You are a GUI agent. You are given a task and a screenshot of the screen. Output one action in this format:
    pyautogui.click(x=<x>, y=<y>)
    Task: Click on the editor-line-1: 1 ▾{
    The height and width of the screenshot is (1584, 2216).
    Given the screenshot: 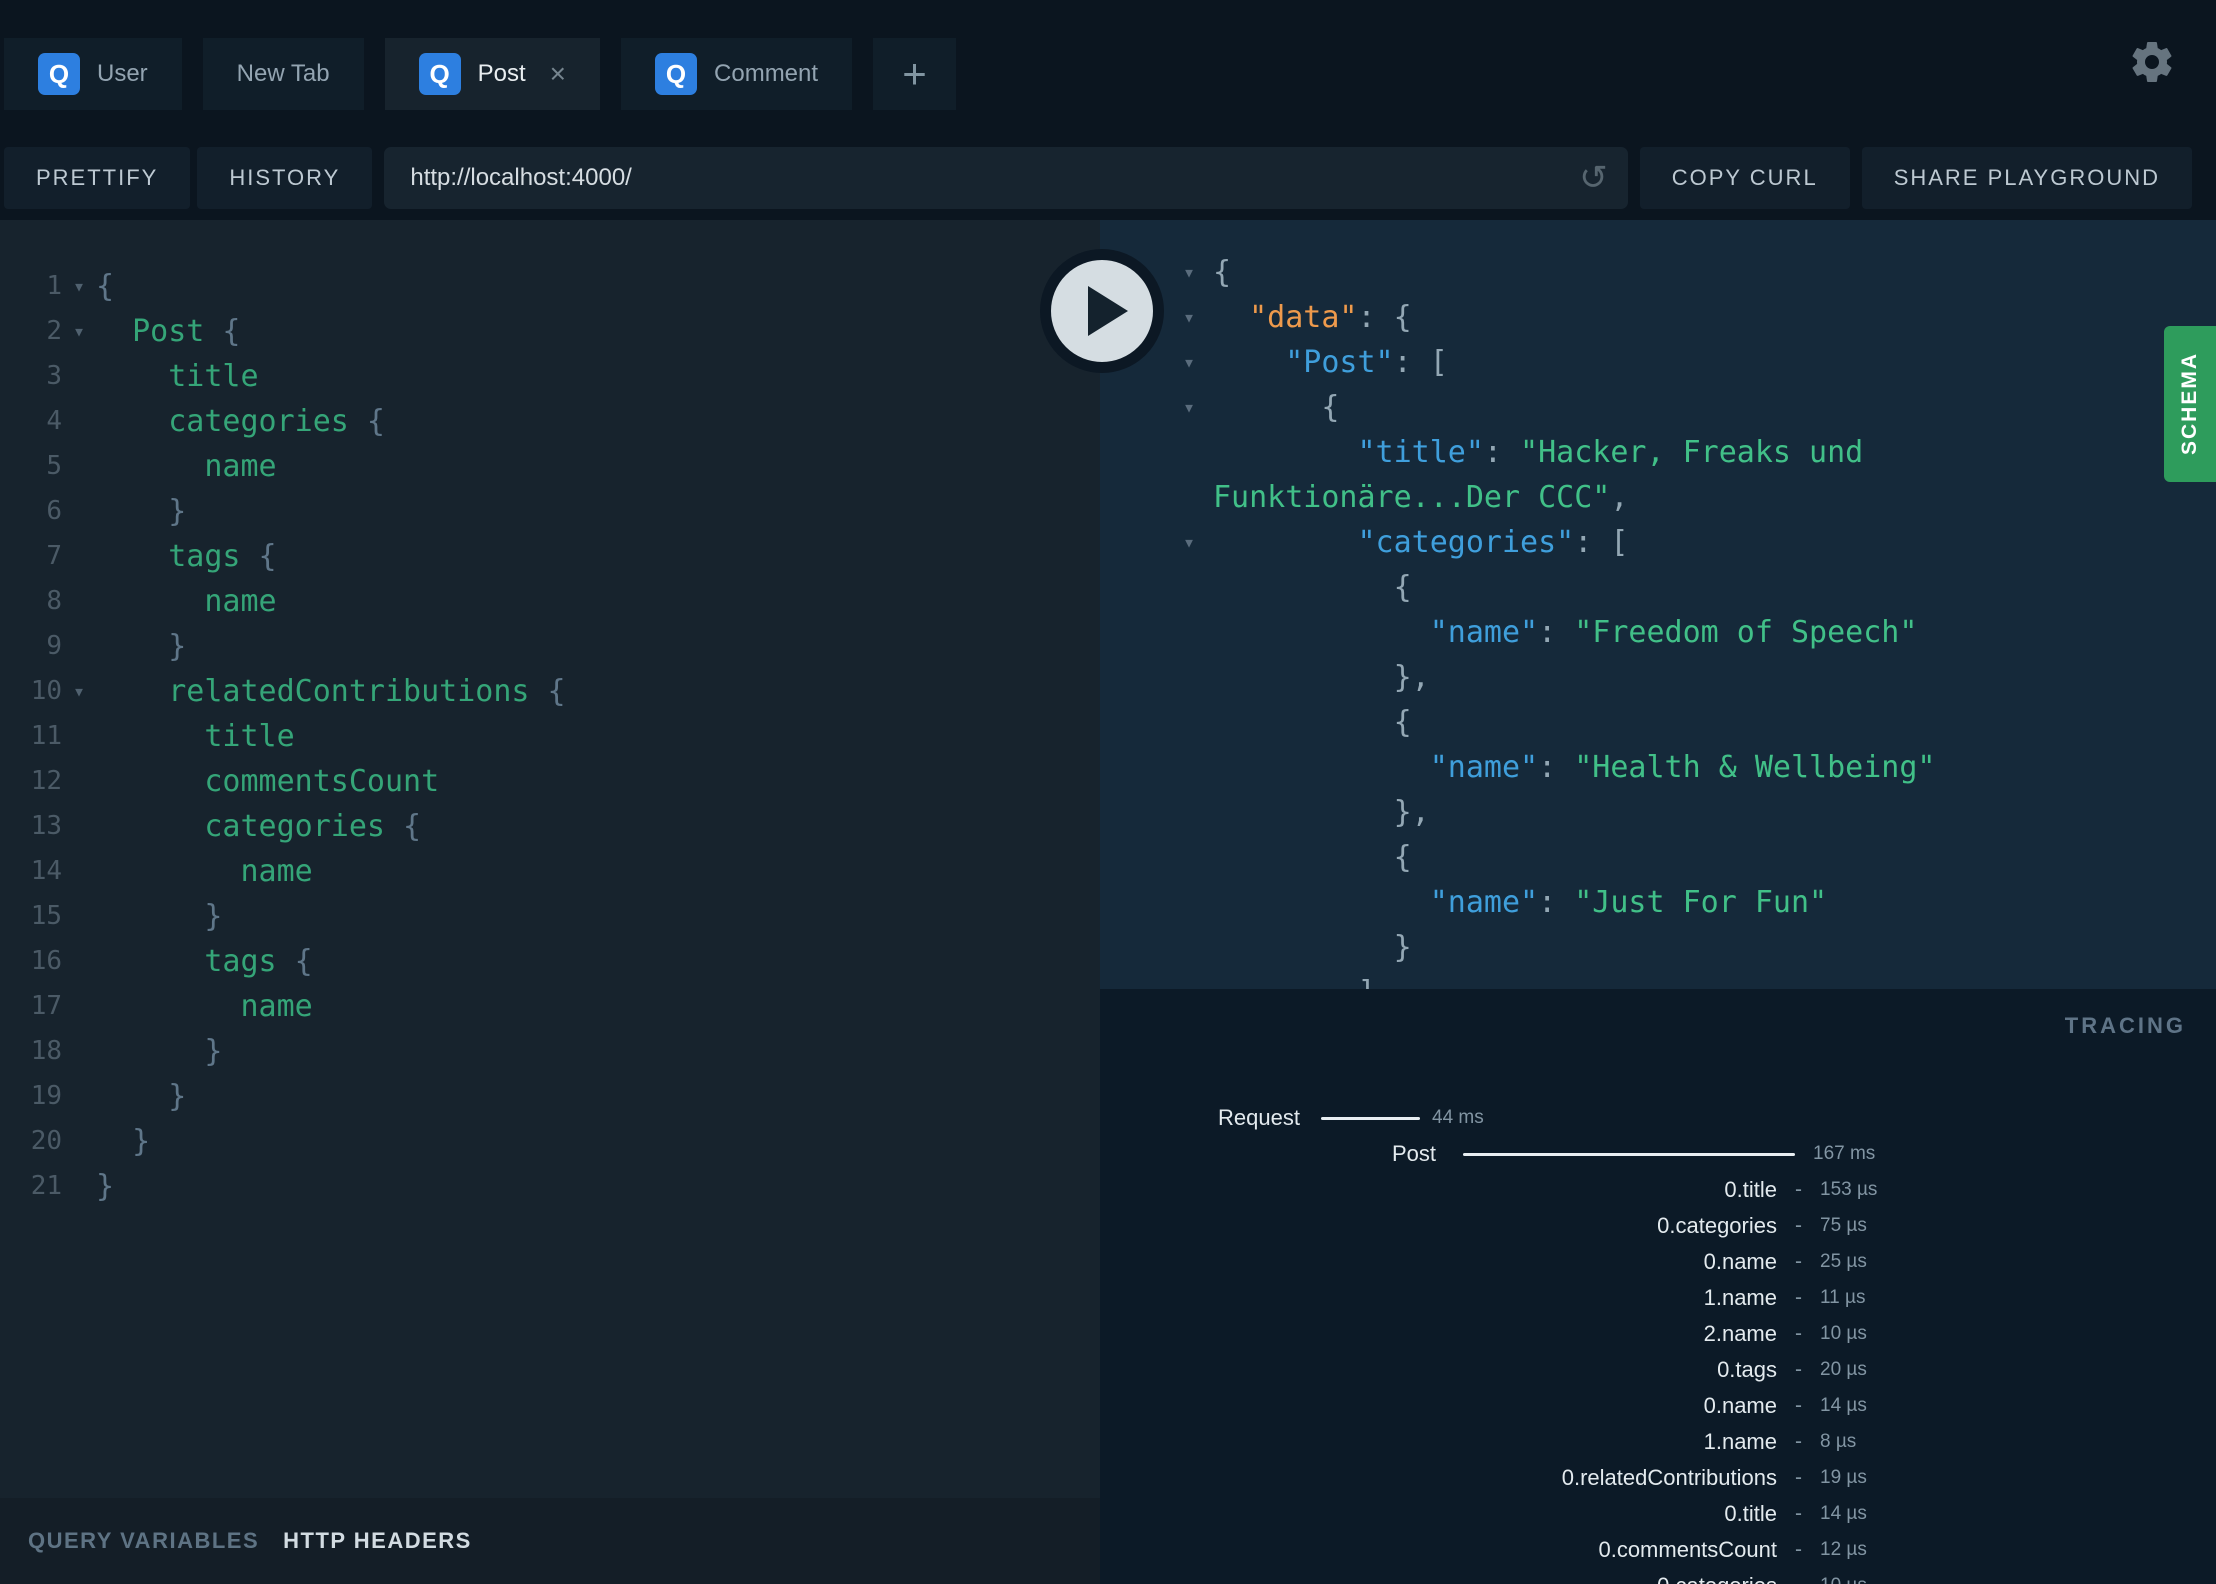 What is the action you would take?
    pyautogui.click(x=550, y=286)
    